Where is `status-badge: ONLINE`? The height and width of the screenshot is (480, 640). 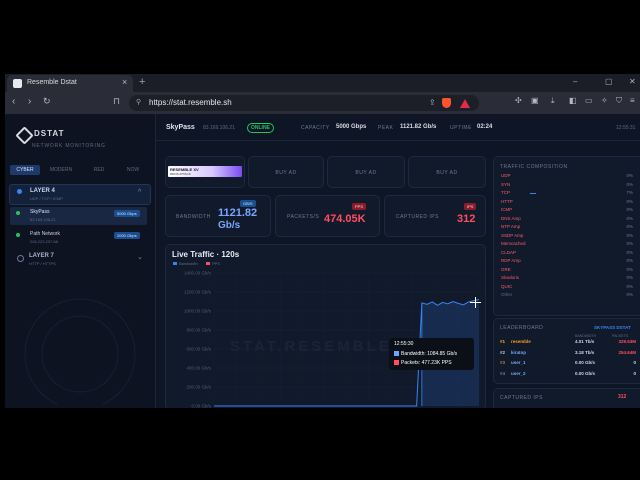
status-badge: ONLINE is located at coordinates (260, 128).